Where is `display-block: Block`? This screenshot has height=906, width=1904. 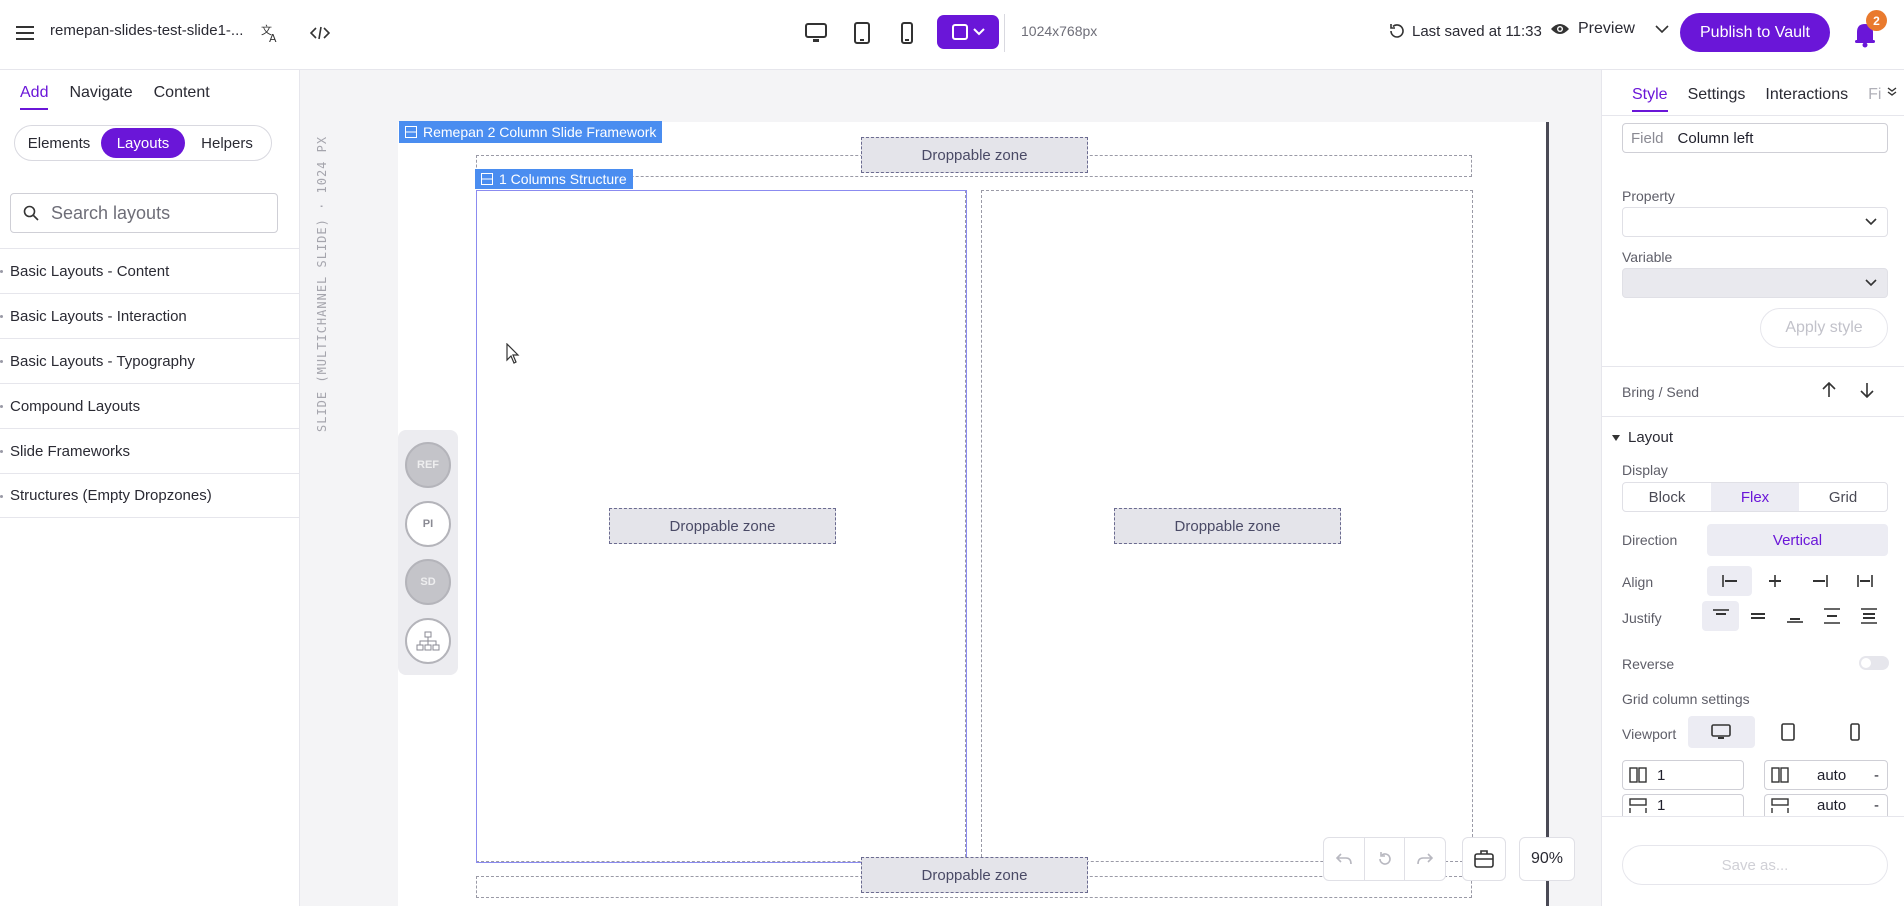 display-block: Block is located at coordinates (1667, 497).